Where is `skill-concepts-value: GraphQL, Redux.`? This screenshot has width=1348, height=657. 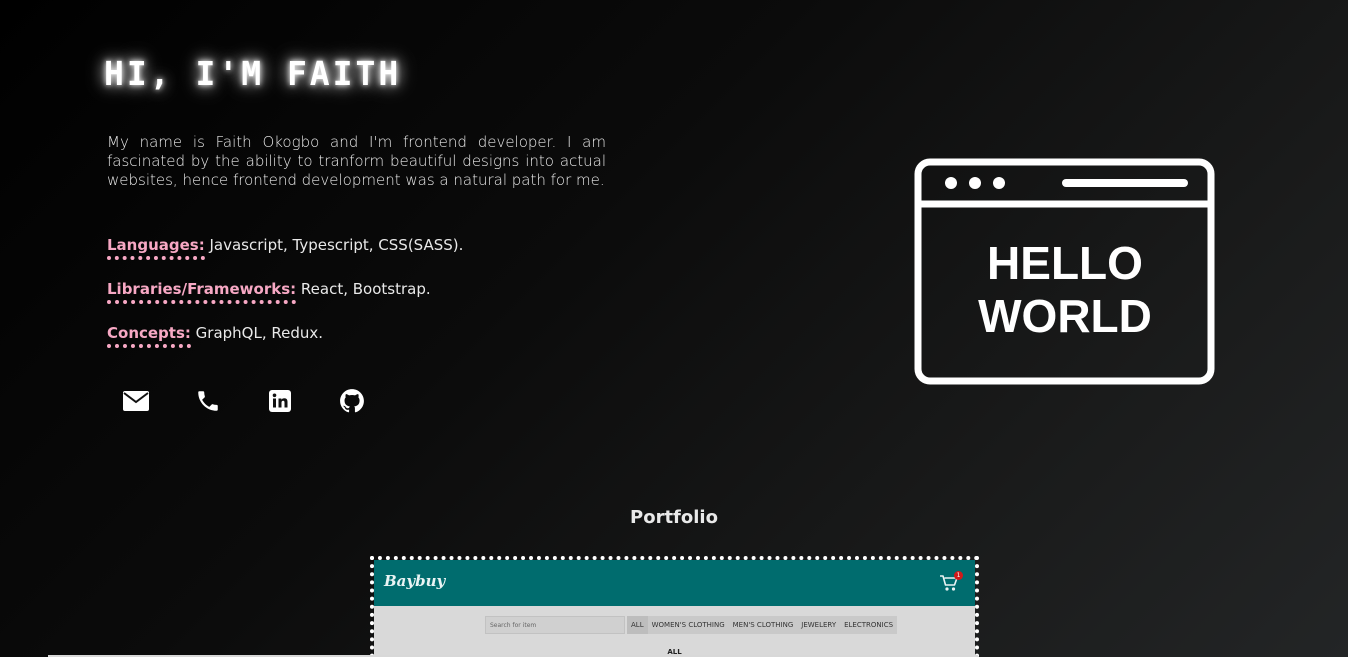 skill-concepts-value: GraphQL, Redux. is located at coordinates (257, 333).